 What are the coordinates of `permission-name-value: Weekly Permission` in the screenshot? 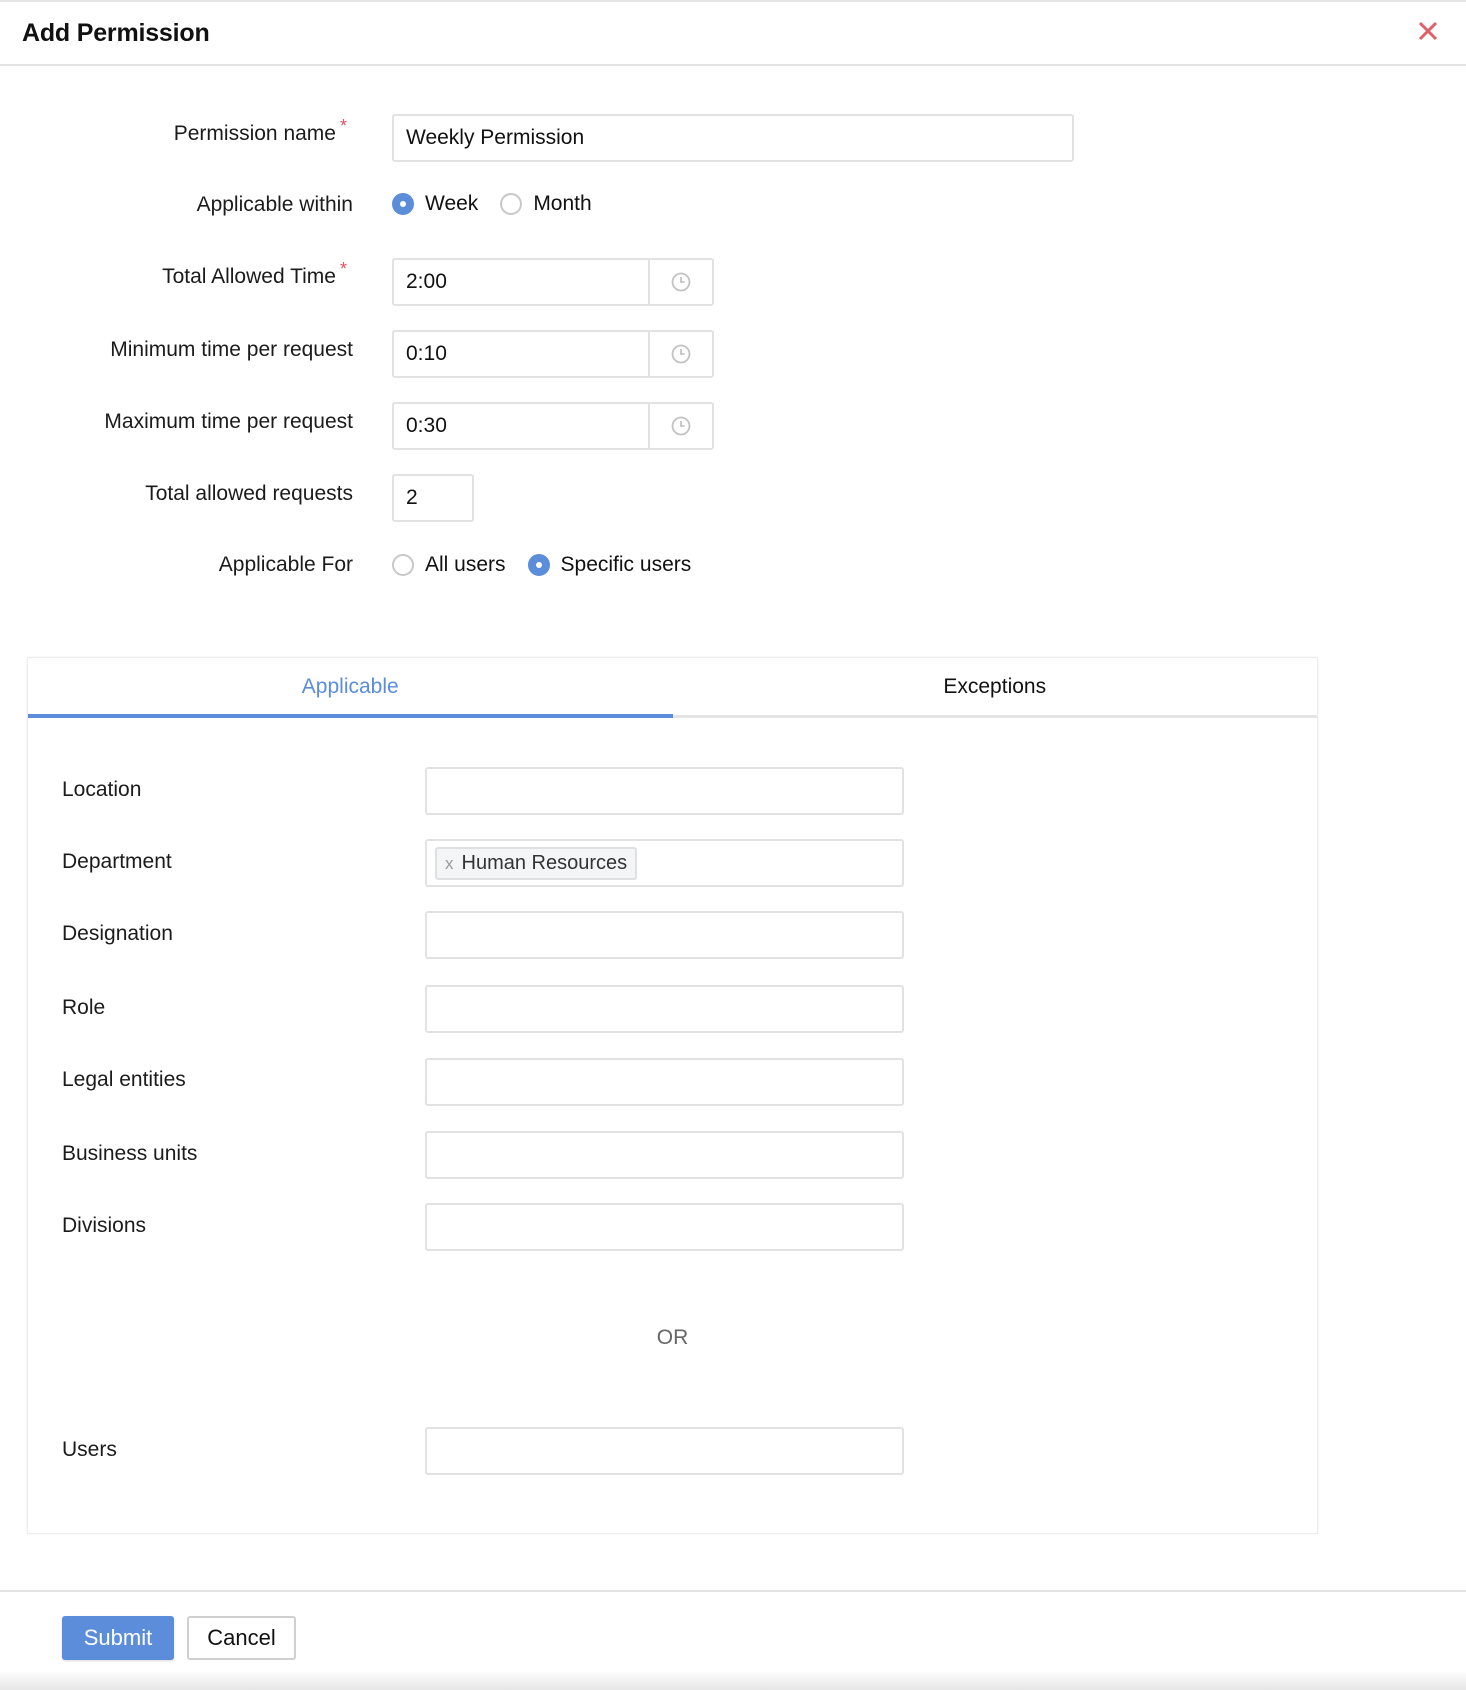 It's located at (495, 137).